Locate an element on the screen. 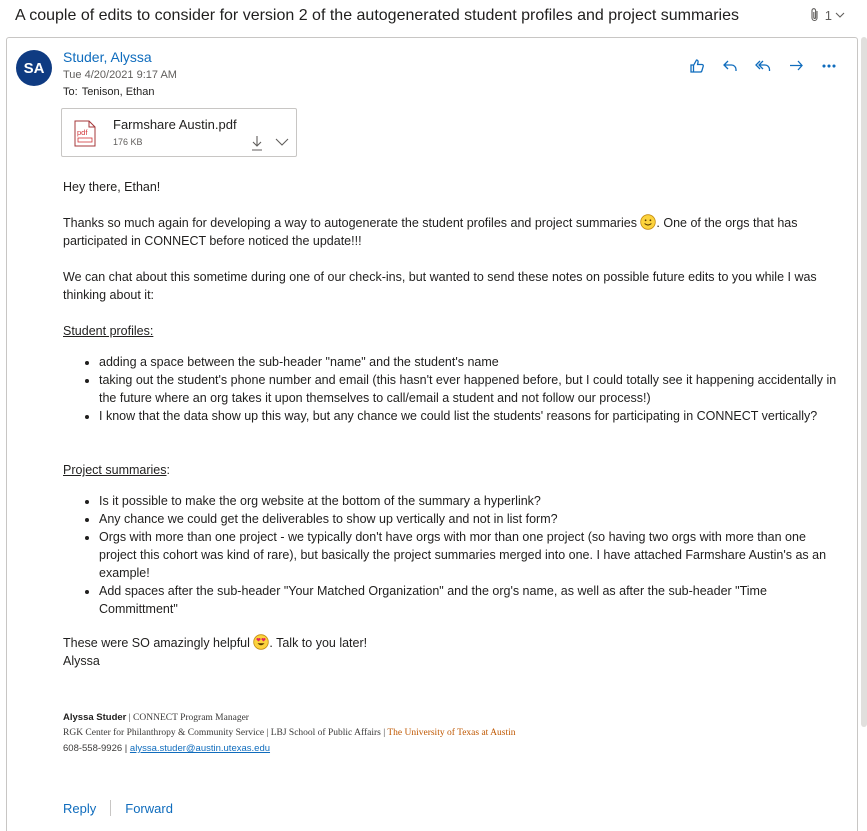 This screenshot has width=867, height=831. forward-button is located at coordinates (796, 66).